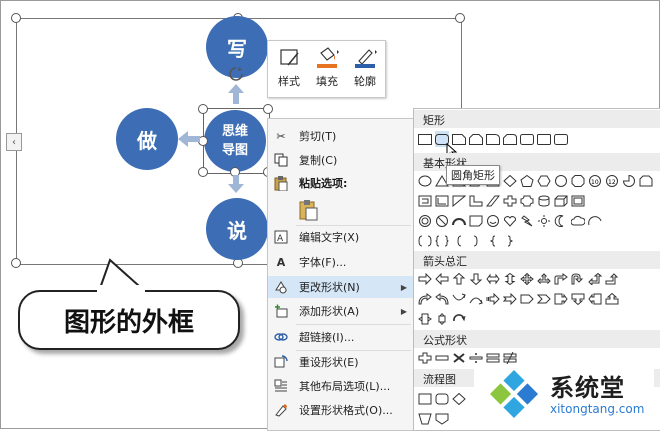 The height and width of the screenshot is (431, 660). What do you see at coordinates (442, 241) in the screenshot?
I see `shape-double-brace` at bounding box center [442, 241].